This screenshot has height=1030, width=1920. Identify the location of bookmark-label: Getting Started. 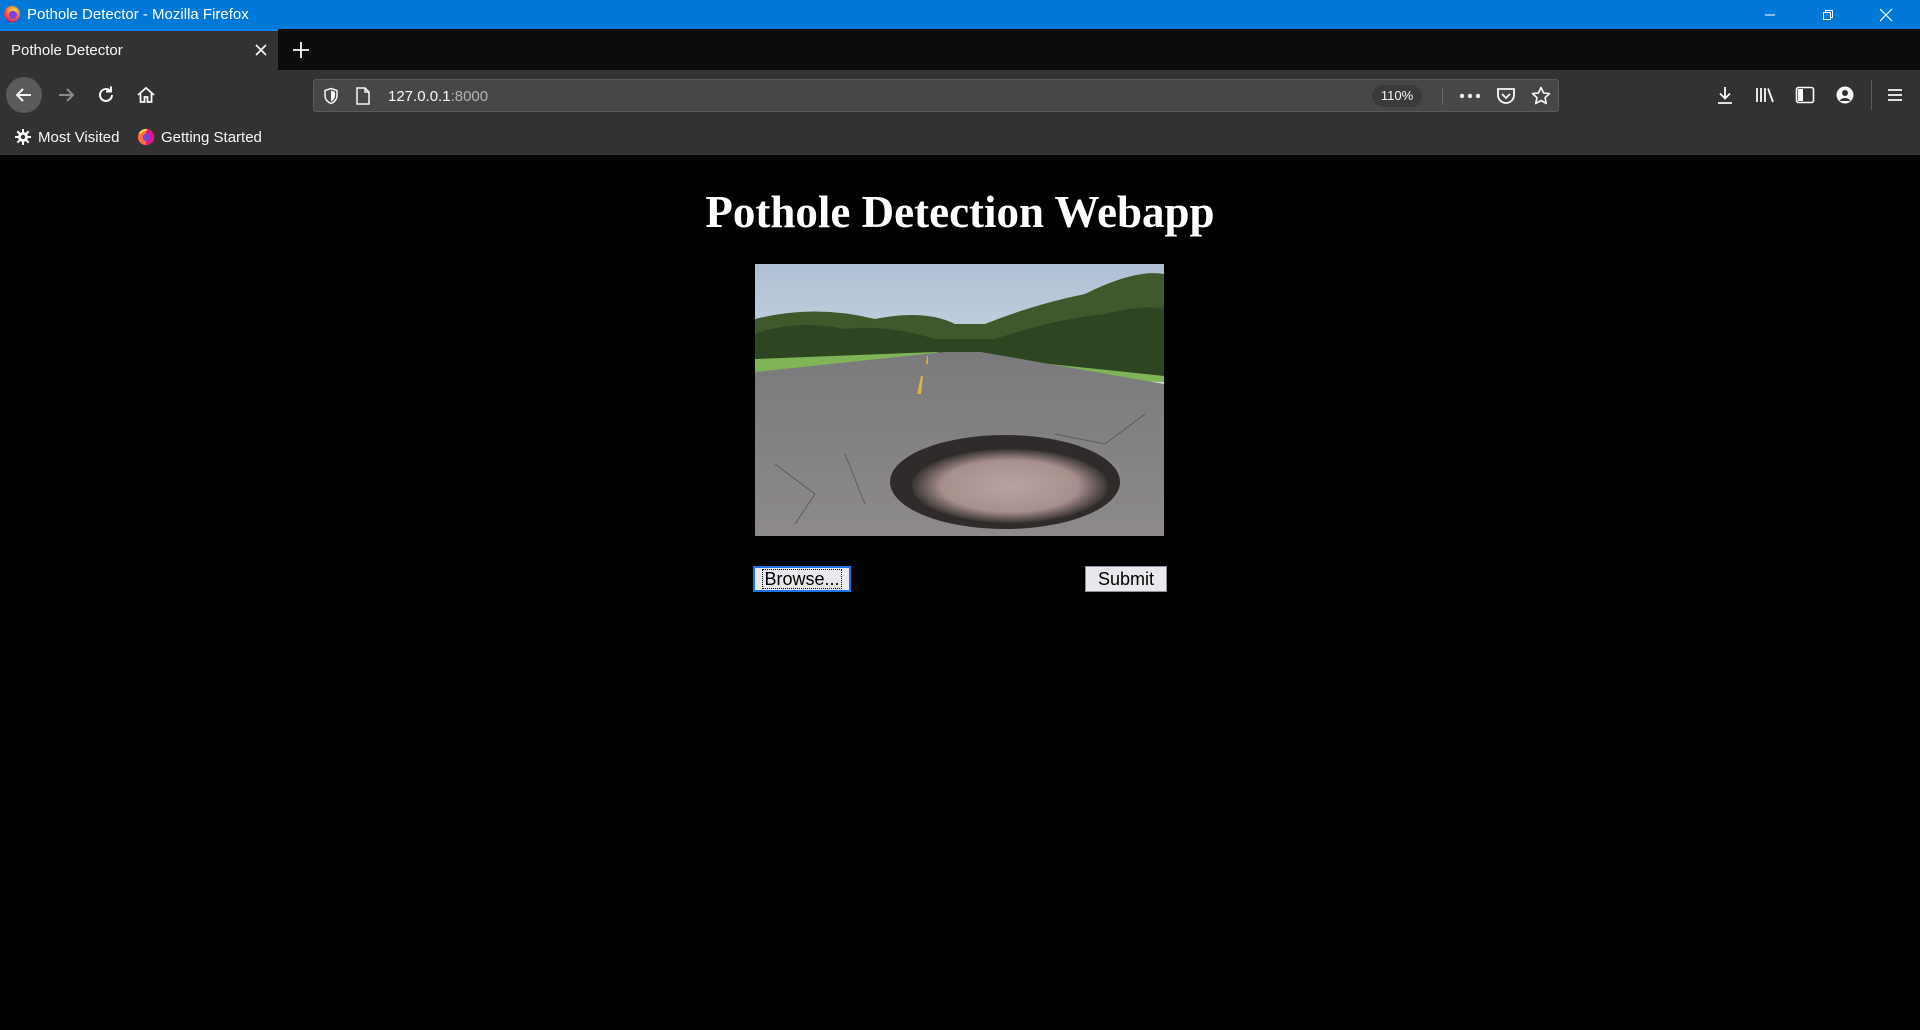
(211, 137).